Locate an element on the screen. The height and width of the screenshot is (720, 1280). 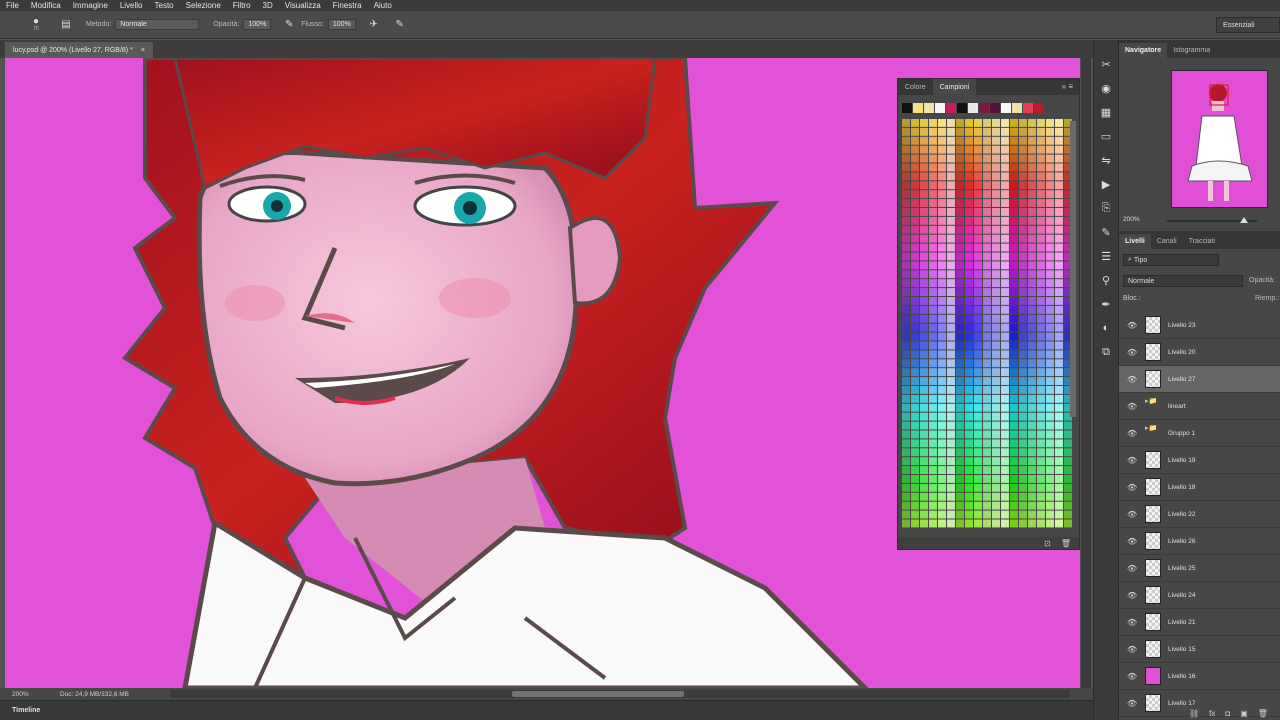
swatch-grid is located at coordinates (988, 324).